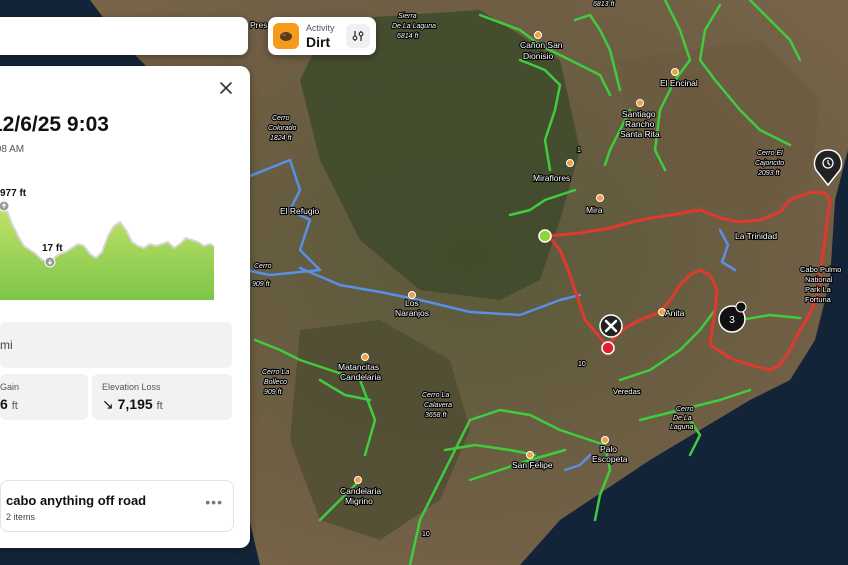  Describe the element at coordinates (162, 397) in the screenshot. I see `elevation-loss-stat: Elevation Loss ↘ 7,195 ft` at that location.